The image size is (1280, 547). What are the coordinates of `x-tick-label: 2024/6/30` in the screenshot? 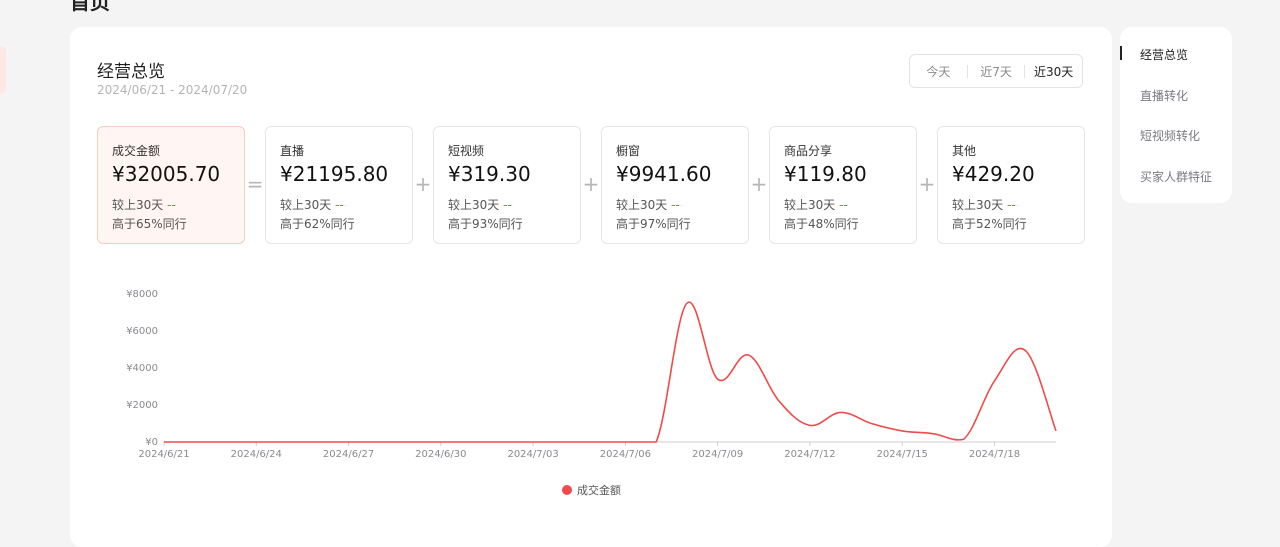 It's located at (440, 454).